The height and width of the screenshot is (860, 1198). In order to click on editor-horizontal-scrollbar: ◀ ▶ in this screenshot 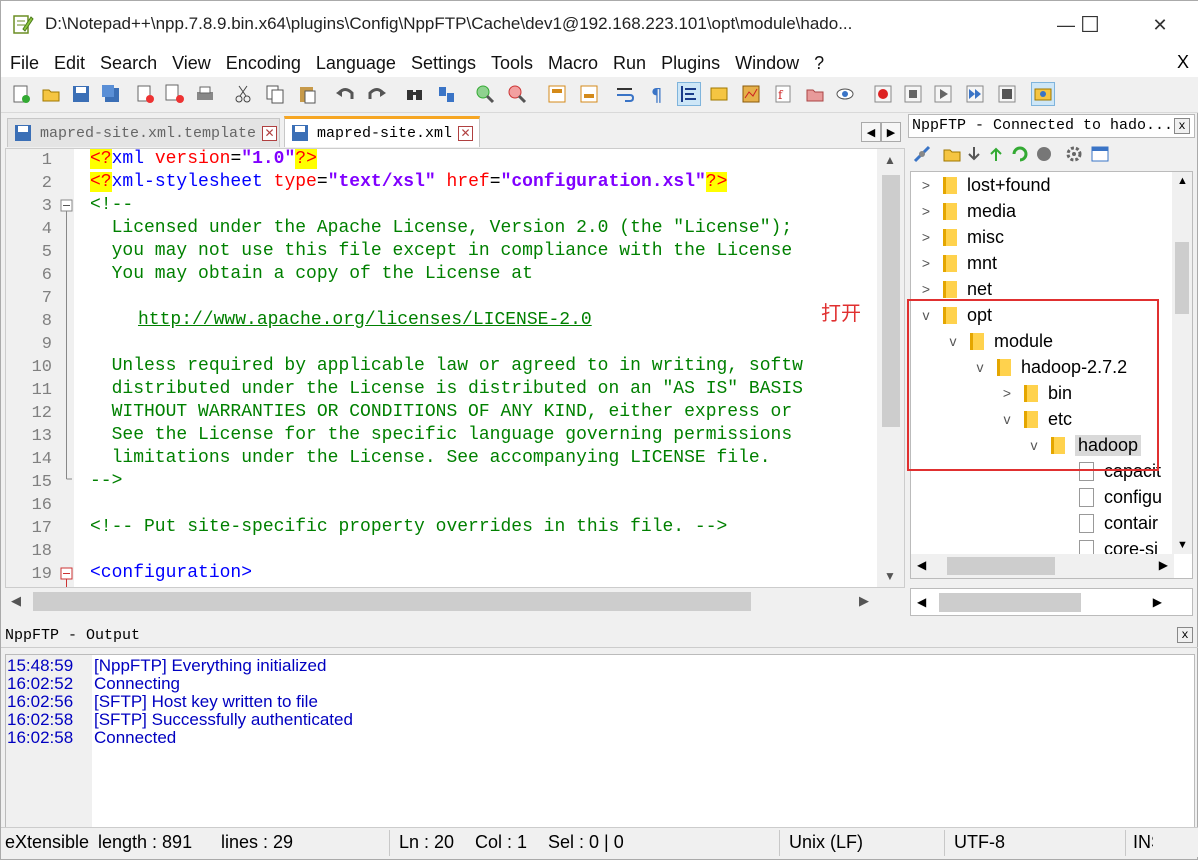, I will do `click(440, 601)`.